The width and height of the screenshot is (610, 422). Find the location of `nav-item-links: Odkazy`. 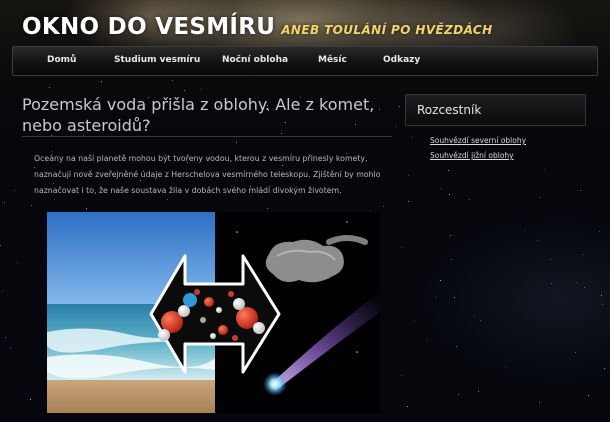

nav-item-links: Odkazy is located at coordinates (401, 60).